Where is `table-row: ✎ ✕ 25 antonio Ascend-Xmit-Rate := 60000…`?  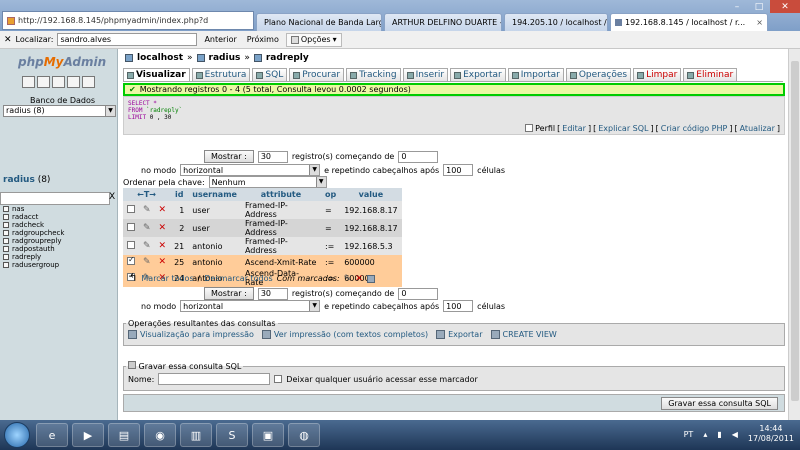 table-row: ✎ ✕ 25 antonio Ascend-Xmit-Rate := 60000… is located at coordinates (262, 262).